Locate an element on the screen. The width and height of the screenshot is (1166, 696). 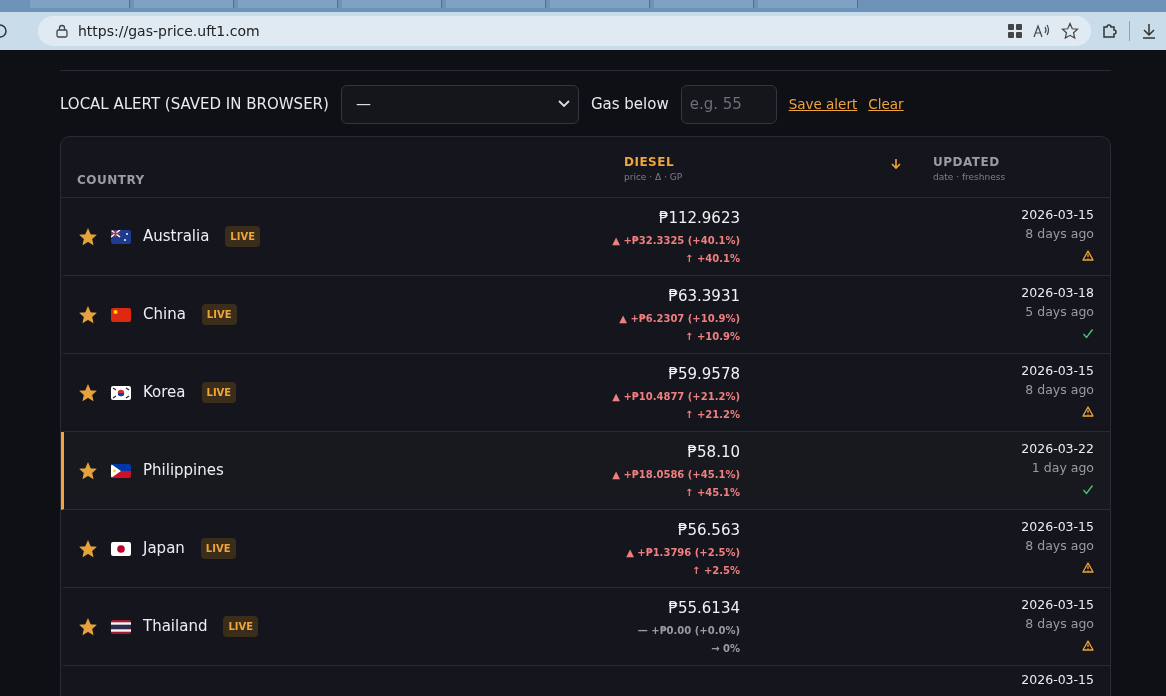
save-alert-link: Save alert is located at coordinates (823, 104).